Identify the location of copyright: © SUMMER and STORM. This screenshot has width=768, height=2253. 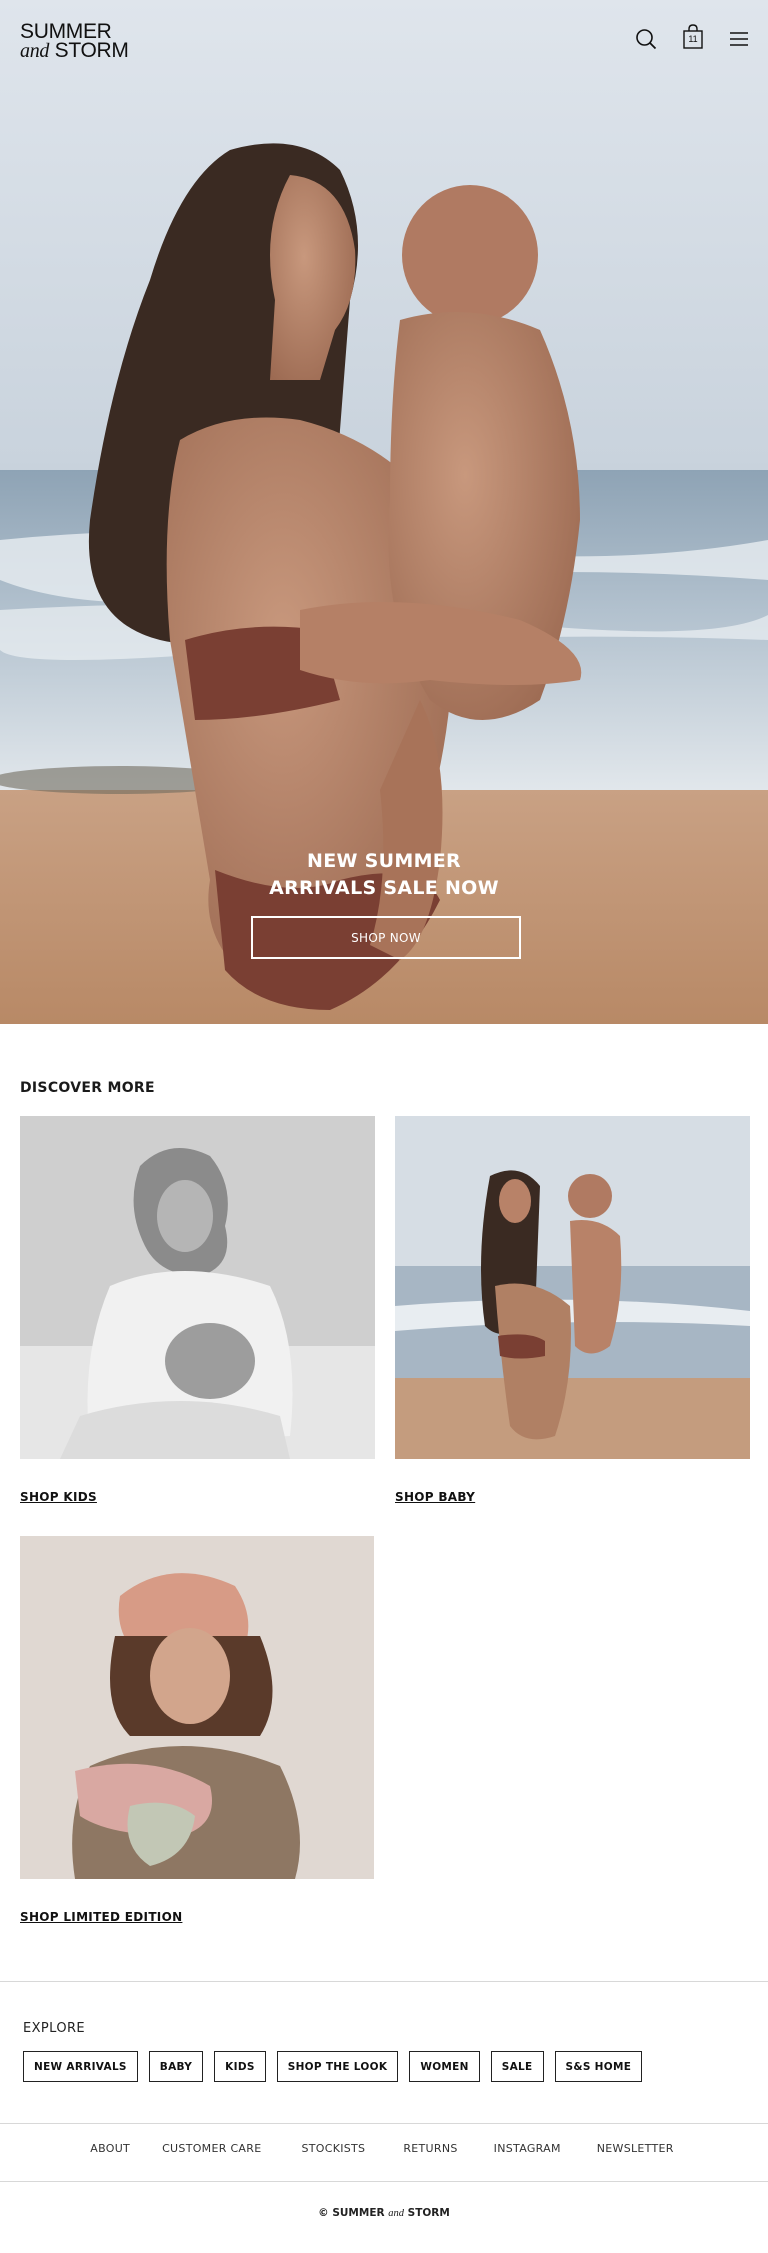
(384, 2213).